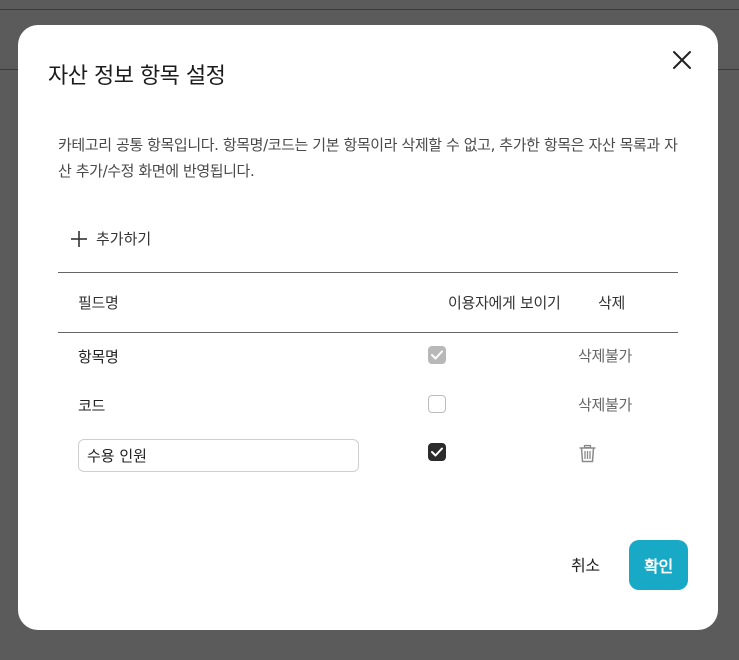 Image resolution: width=739 pixels, height=660 pixels. I want to click on trash-icon, so click(587, 453).